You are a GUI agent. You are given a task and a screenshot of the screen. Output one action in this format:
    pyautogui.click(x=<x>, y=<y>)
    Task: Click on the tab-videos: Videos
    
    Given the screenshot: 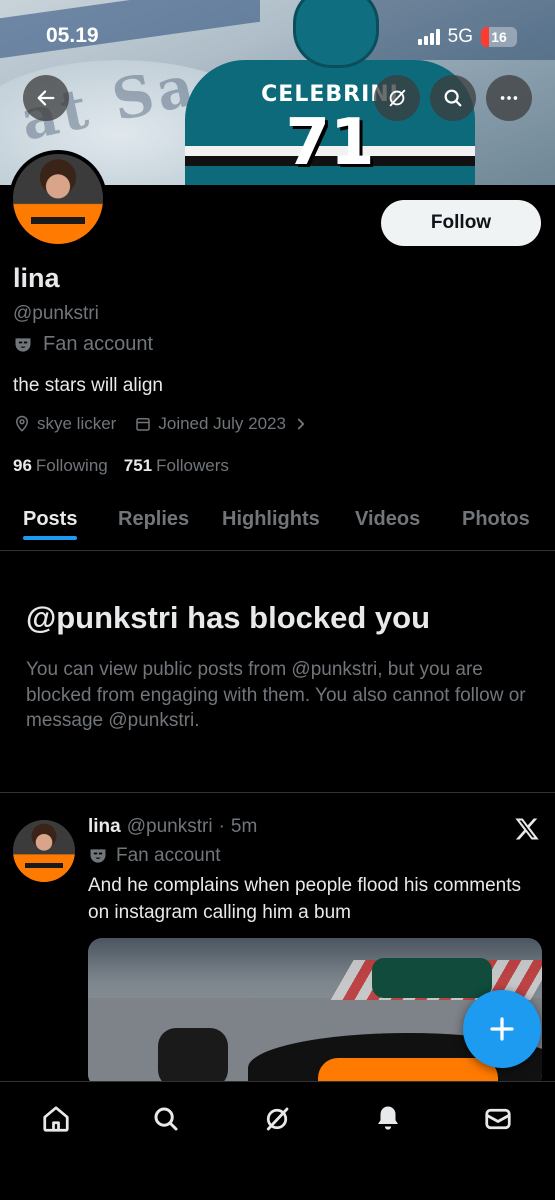 What is the action you would take?
    pyautogui.click(x=387, y=519)
    